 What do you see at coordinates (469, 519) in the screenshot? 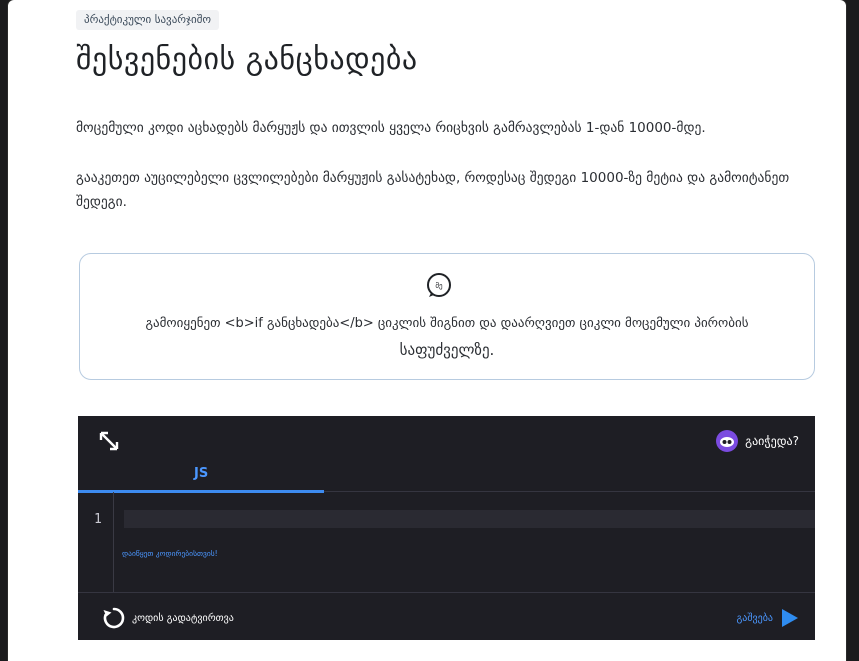
I see `code-input-line` at bounding box center [469, 519].